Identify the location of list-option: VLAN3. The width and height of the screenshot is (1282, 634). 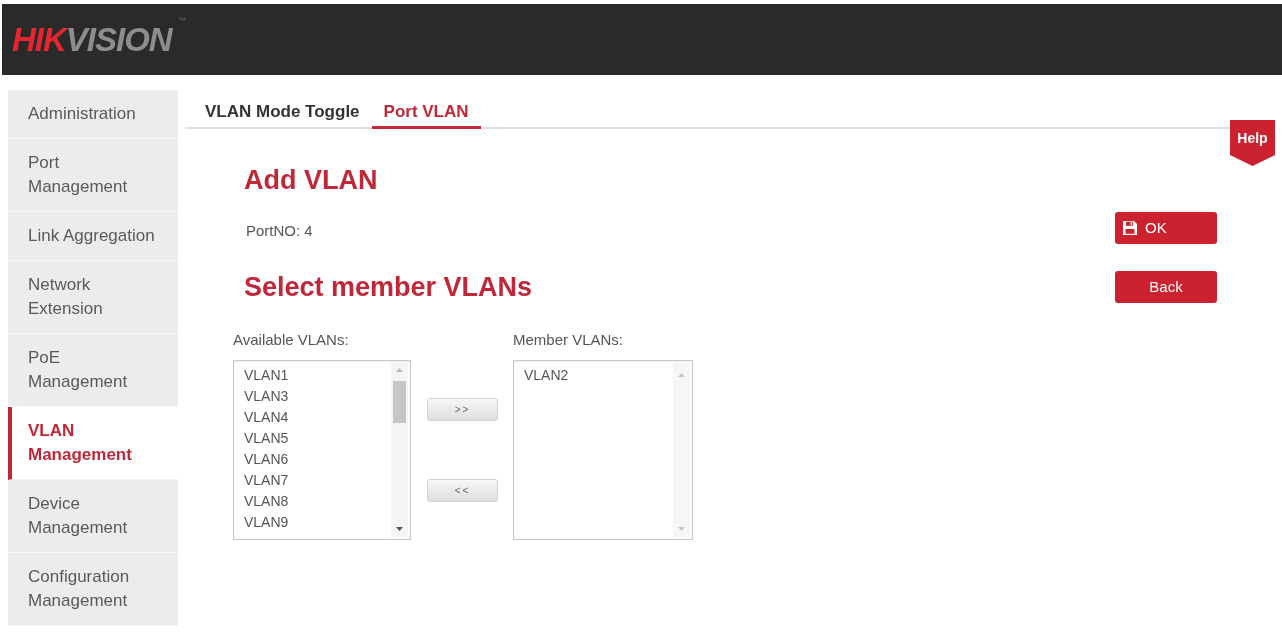
(266, 396).